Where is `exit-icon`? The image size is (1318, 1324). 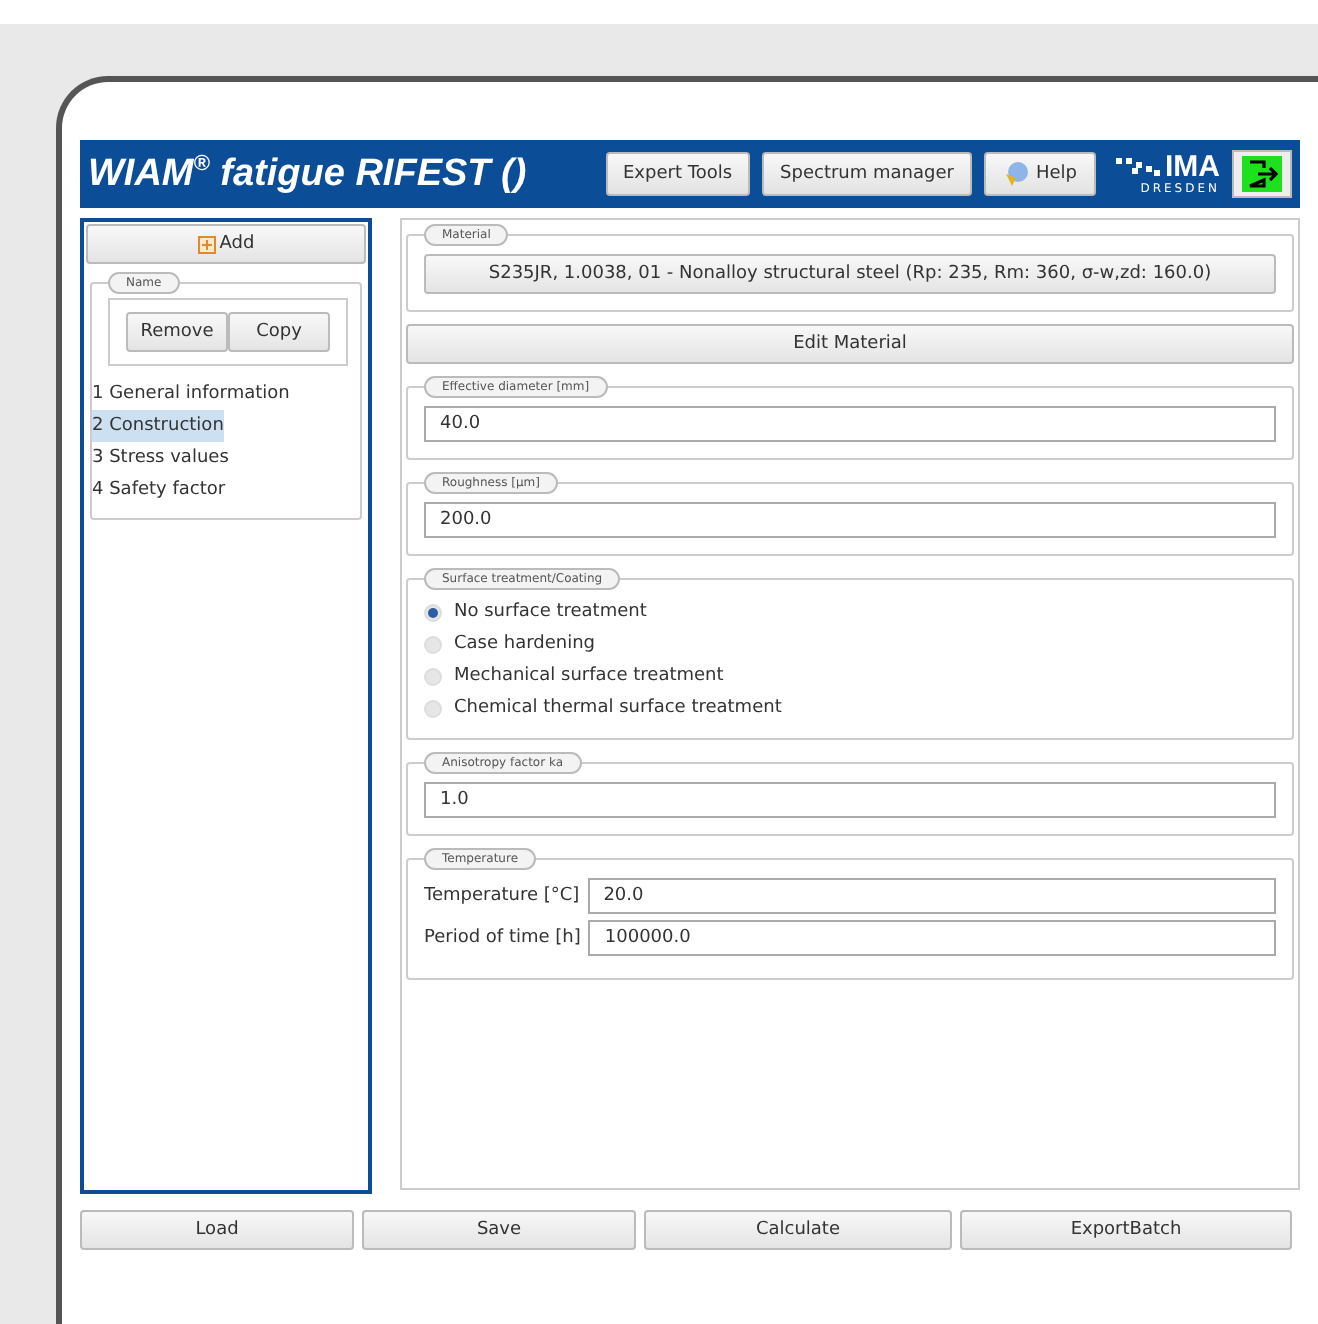
exit-icon is located at coordinates (1262, 174).